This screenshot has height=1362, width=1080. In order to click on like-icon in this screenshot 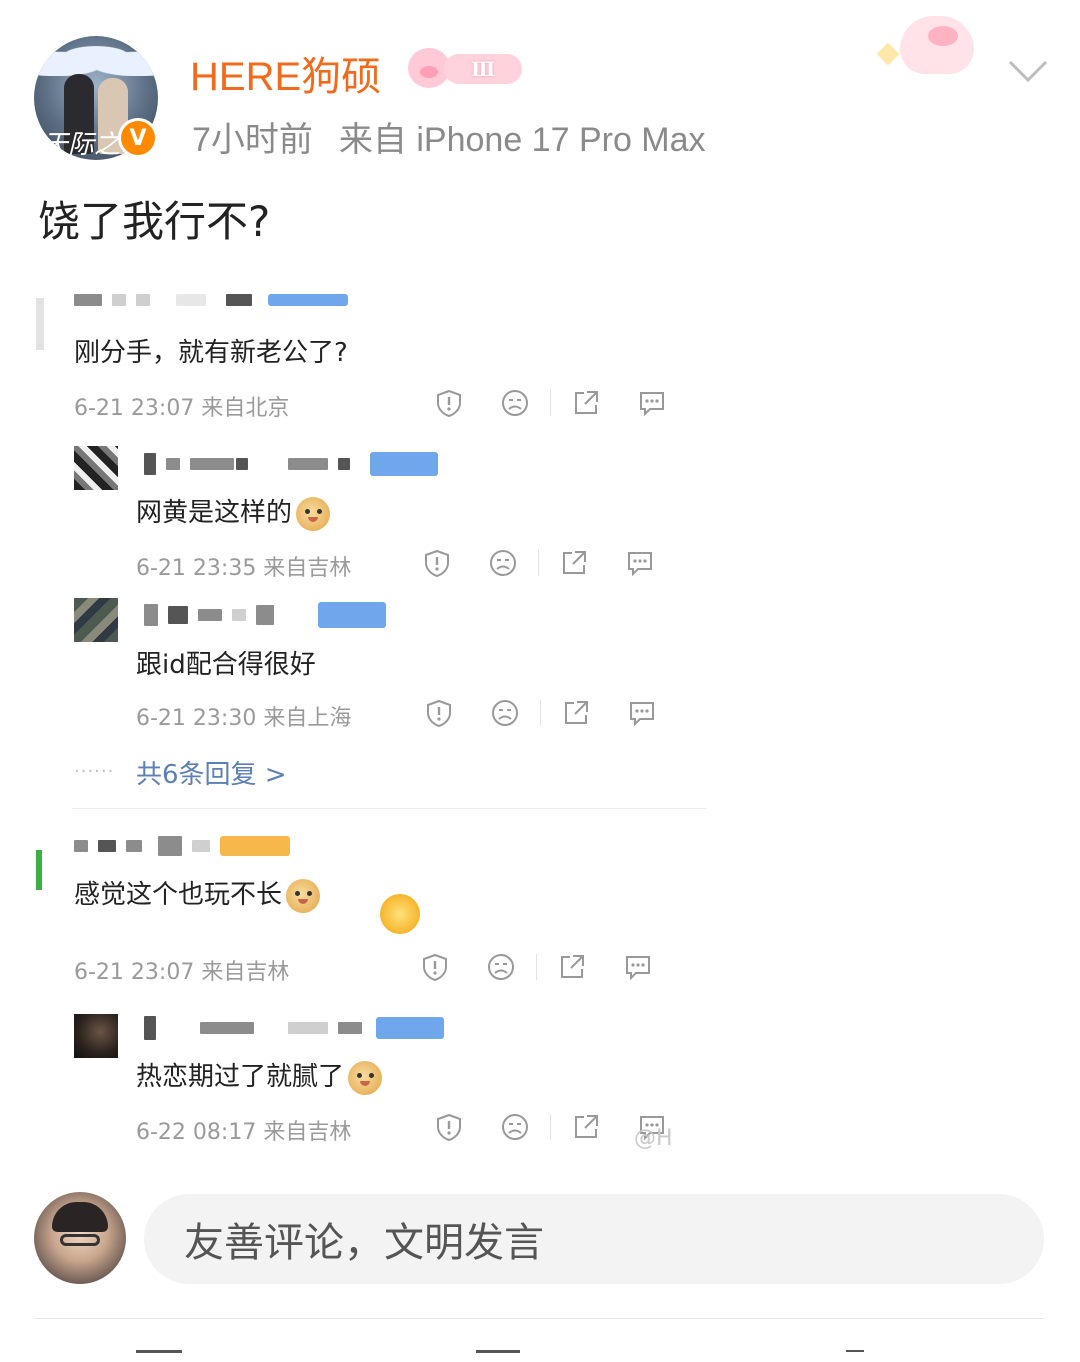, I will do `click(855, 1356)`.